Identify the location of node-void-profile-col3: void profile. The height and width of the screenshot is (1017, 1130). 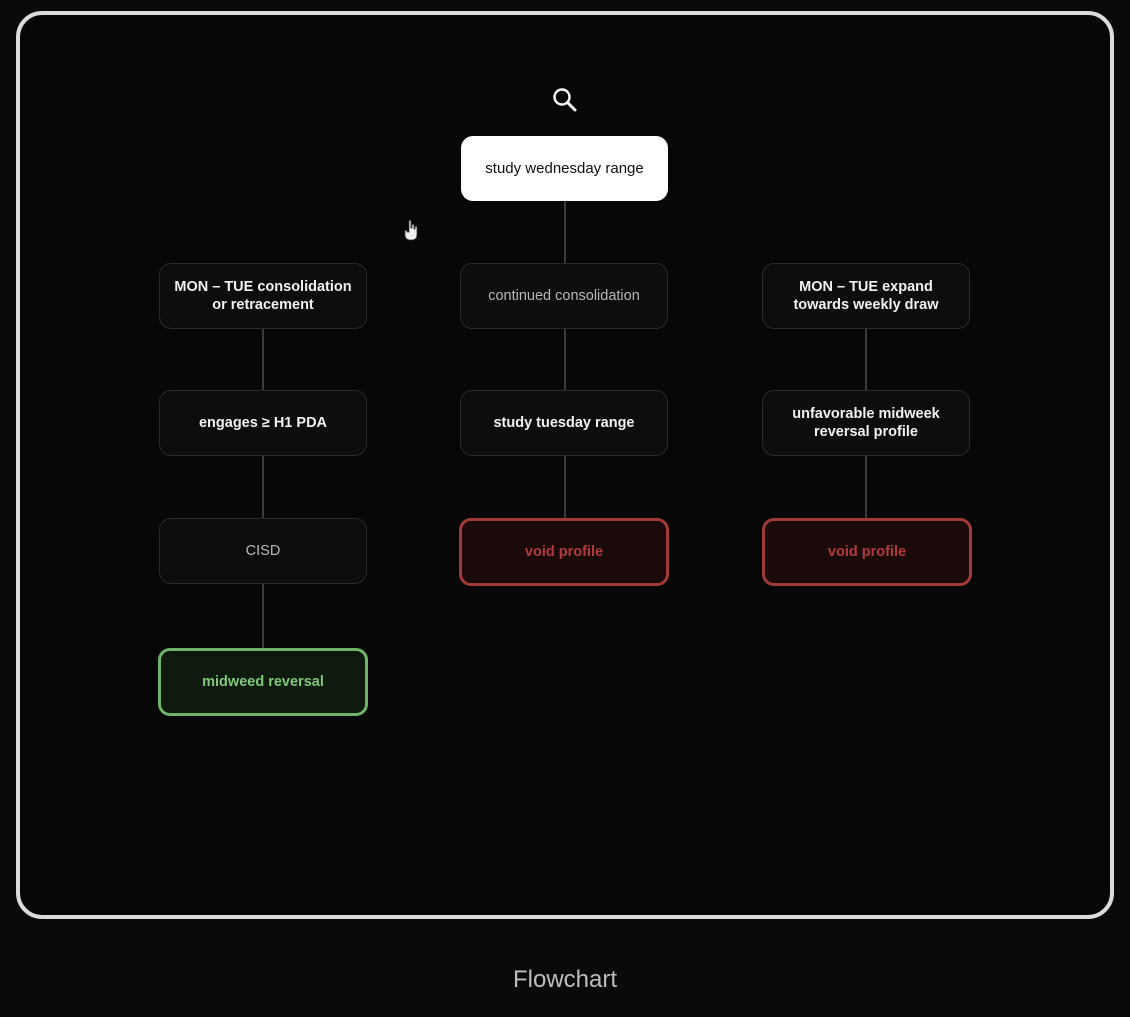
(867, 552).